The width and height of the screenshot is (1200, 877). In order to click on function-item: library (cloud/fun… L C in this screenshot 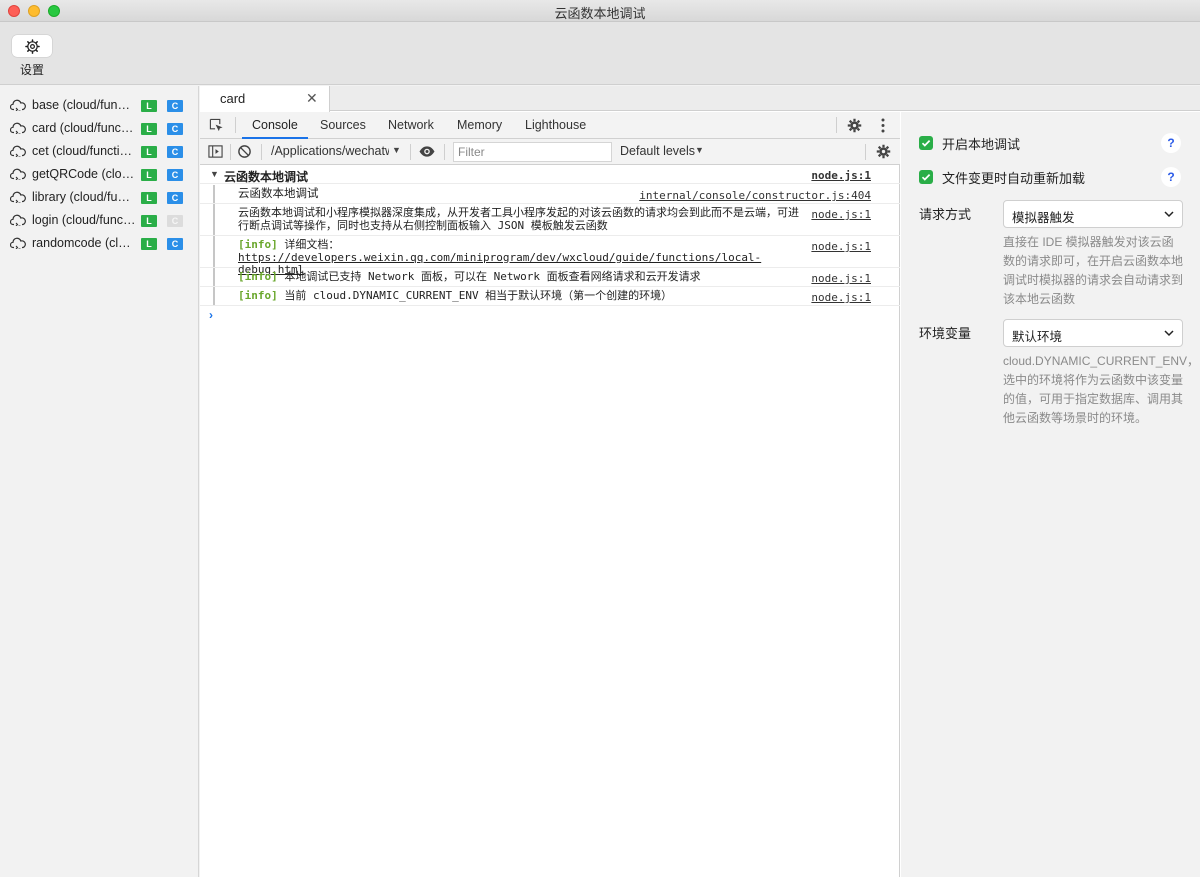, I will do `click(99, 197)`.